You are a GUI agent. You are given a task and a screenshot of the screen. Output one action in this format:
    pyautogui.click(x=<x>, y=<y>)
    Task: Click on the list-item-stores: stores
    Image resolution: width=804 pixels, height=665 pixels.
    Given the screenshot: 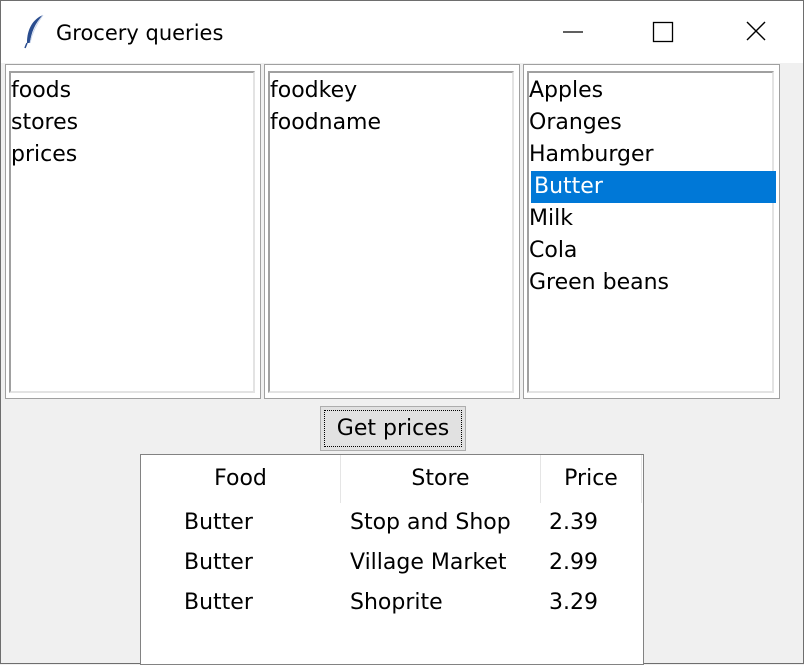 What is the action you would take?
    pyautogui.click(x=44, y=123)
    